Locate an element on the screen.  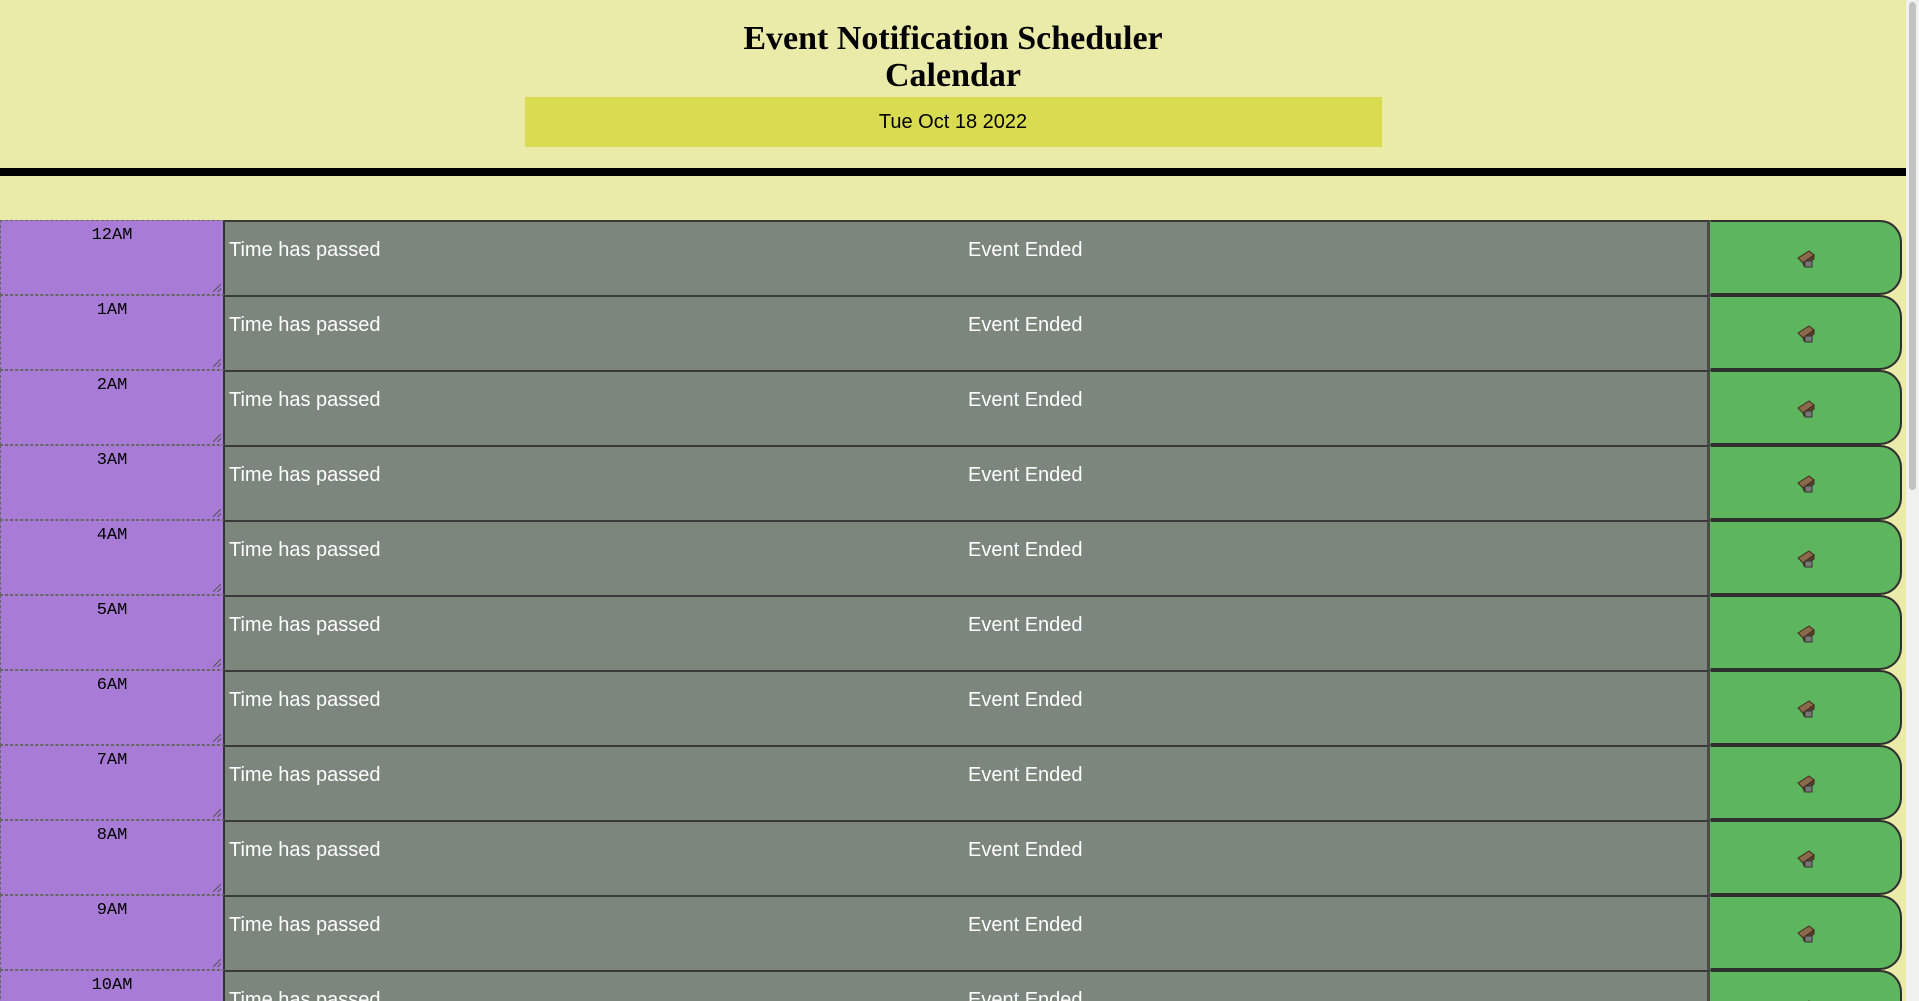
timeblock-row: 5AM Time has passed Event Ended is located at coordinates (953, 632).